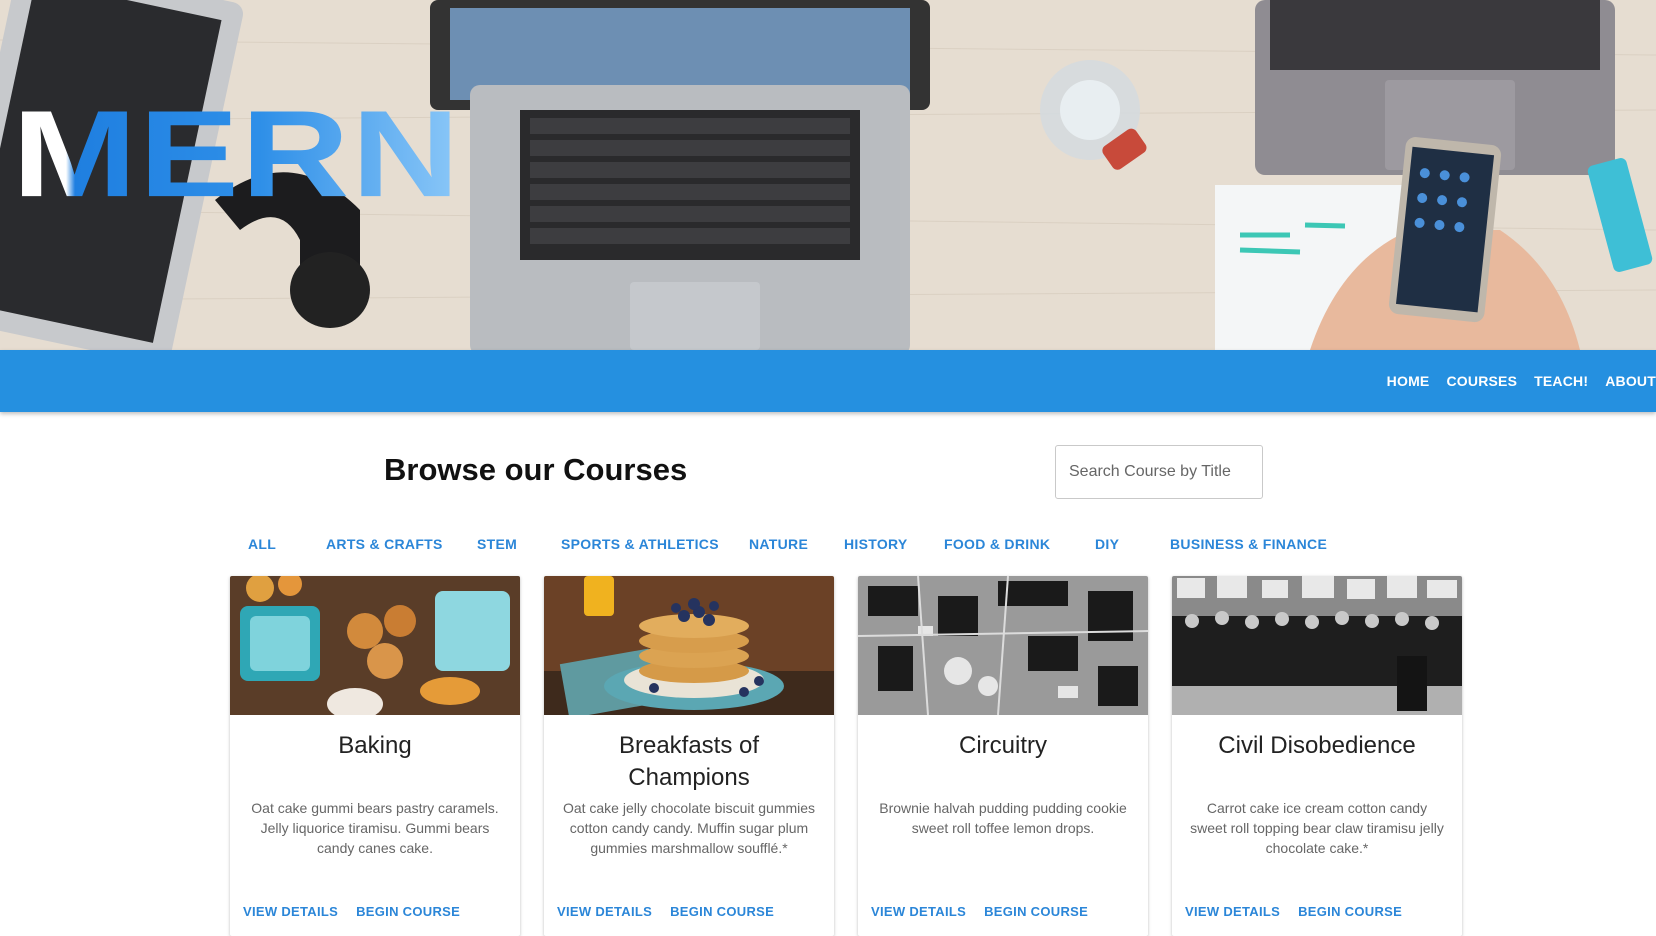 The height and width of the screenshot is (936, 1656). I want to click on category-tab-all: ALL, so click(262, 544).